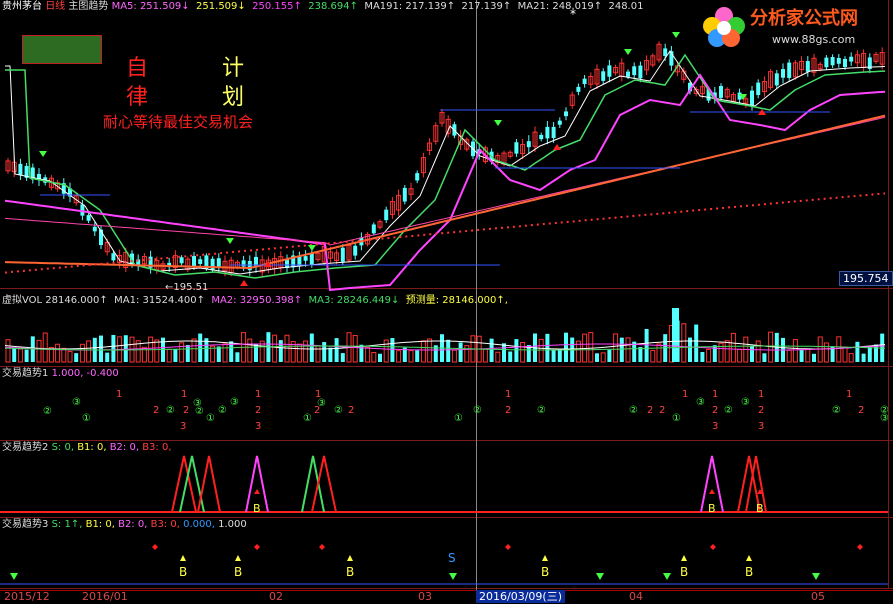  I want to click on panel2-header: 交易趋势2 S: 0, B1: 0, B2: 0, B3: 0,, so click(87, 448).